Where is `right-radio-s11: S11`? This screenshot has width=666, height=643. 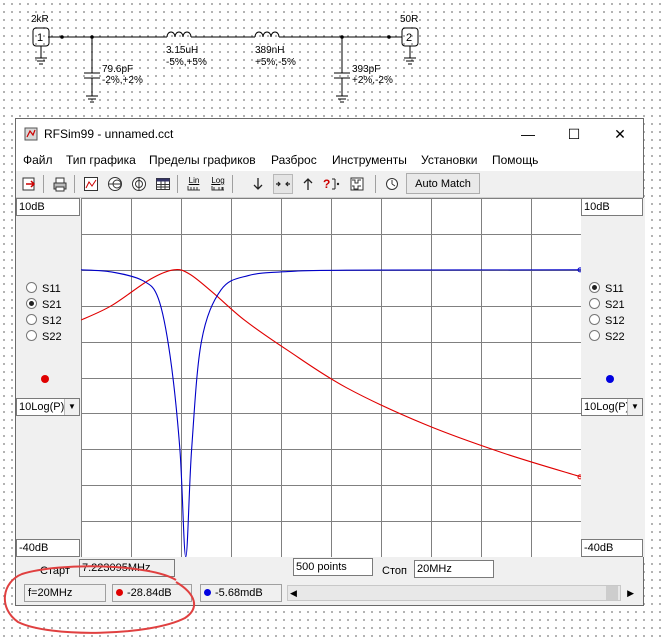 right-radio-s11: S11 is located at coordinates (606, 289).